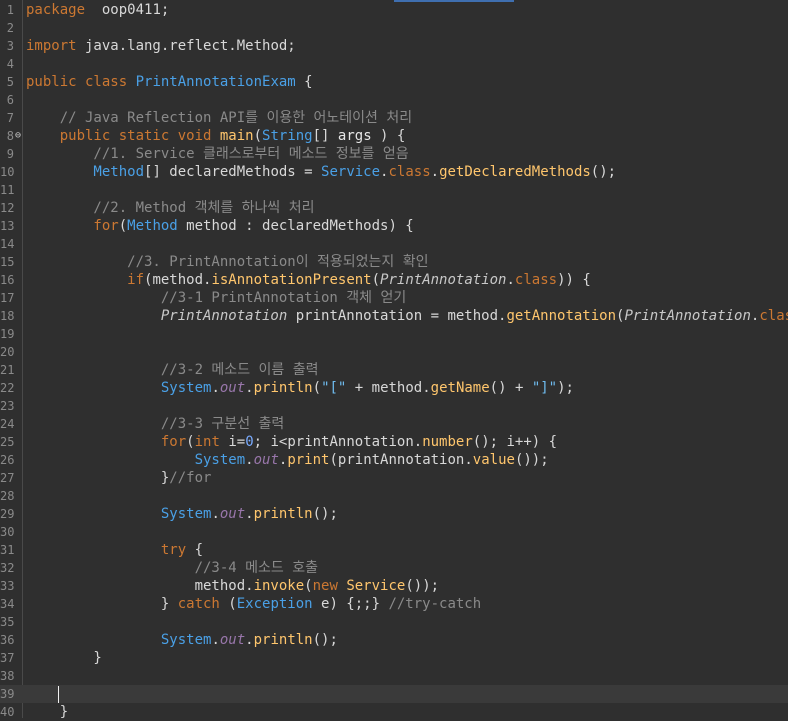  I want to click on code-line: 9 //1. Service 클래스로부터 메소드 정보를 얻음, so click(394, 154).